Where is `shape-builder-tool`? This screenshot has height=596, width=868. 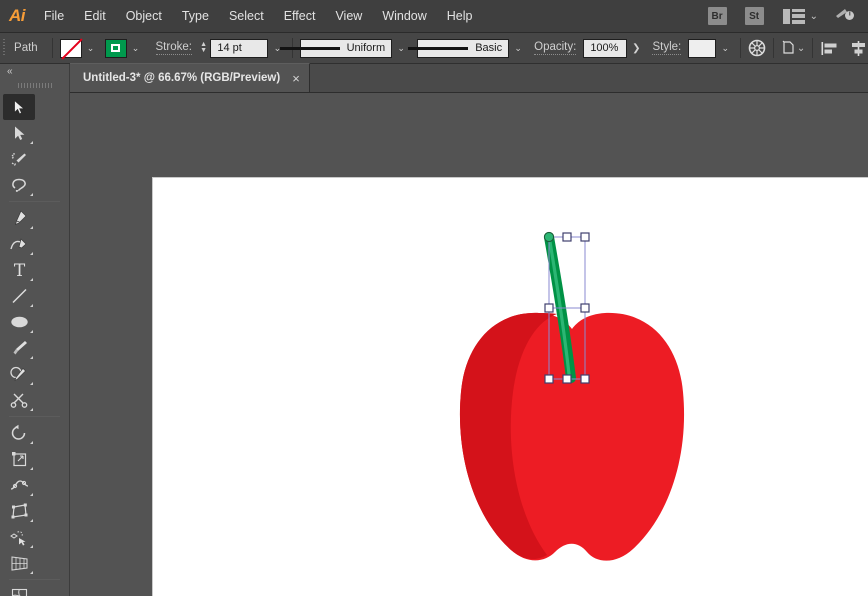 shape-builder-tool is located at coordinates (19, 537).